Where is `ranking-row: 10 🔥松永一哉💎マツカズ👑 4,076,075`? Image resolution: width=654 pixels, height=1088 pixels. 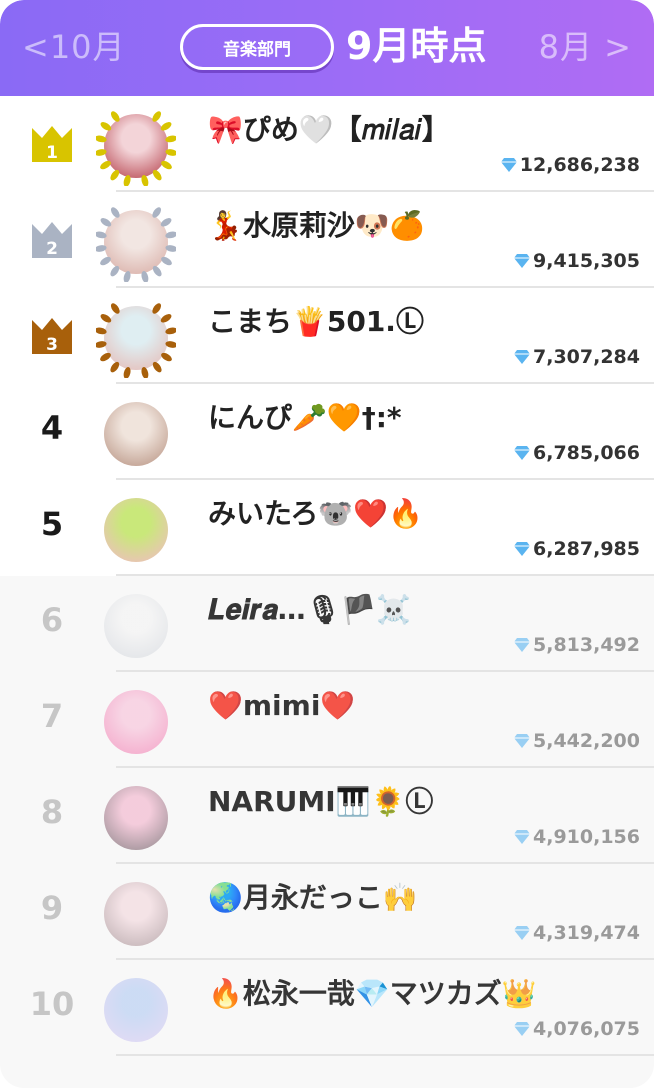 ranking-row: 10 🔥松永一哉💎マツカズ👑 4,076,075 is located at coordinates (327, 1008).